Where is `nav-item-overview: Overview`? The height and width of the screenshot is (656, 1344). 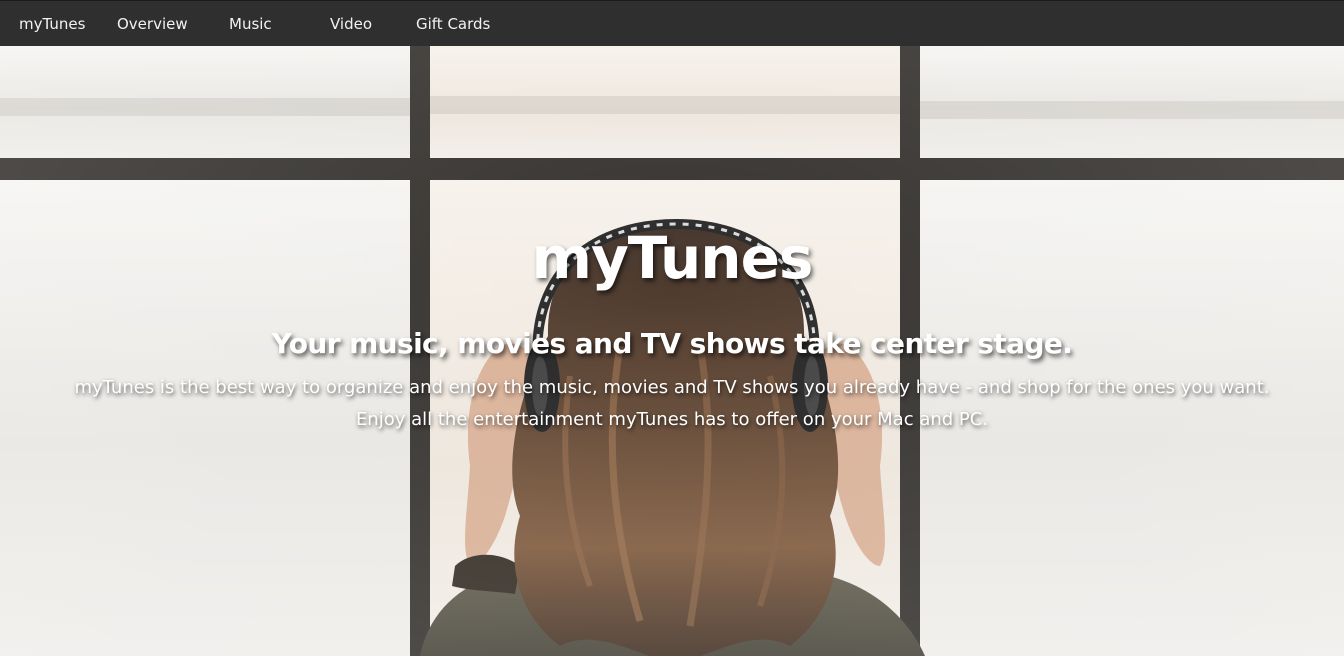 nav-item-overview: Overview is located at coordinates (152, 24).